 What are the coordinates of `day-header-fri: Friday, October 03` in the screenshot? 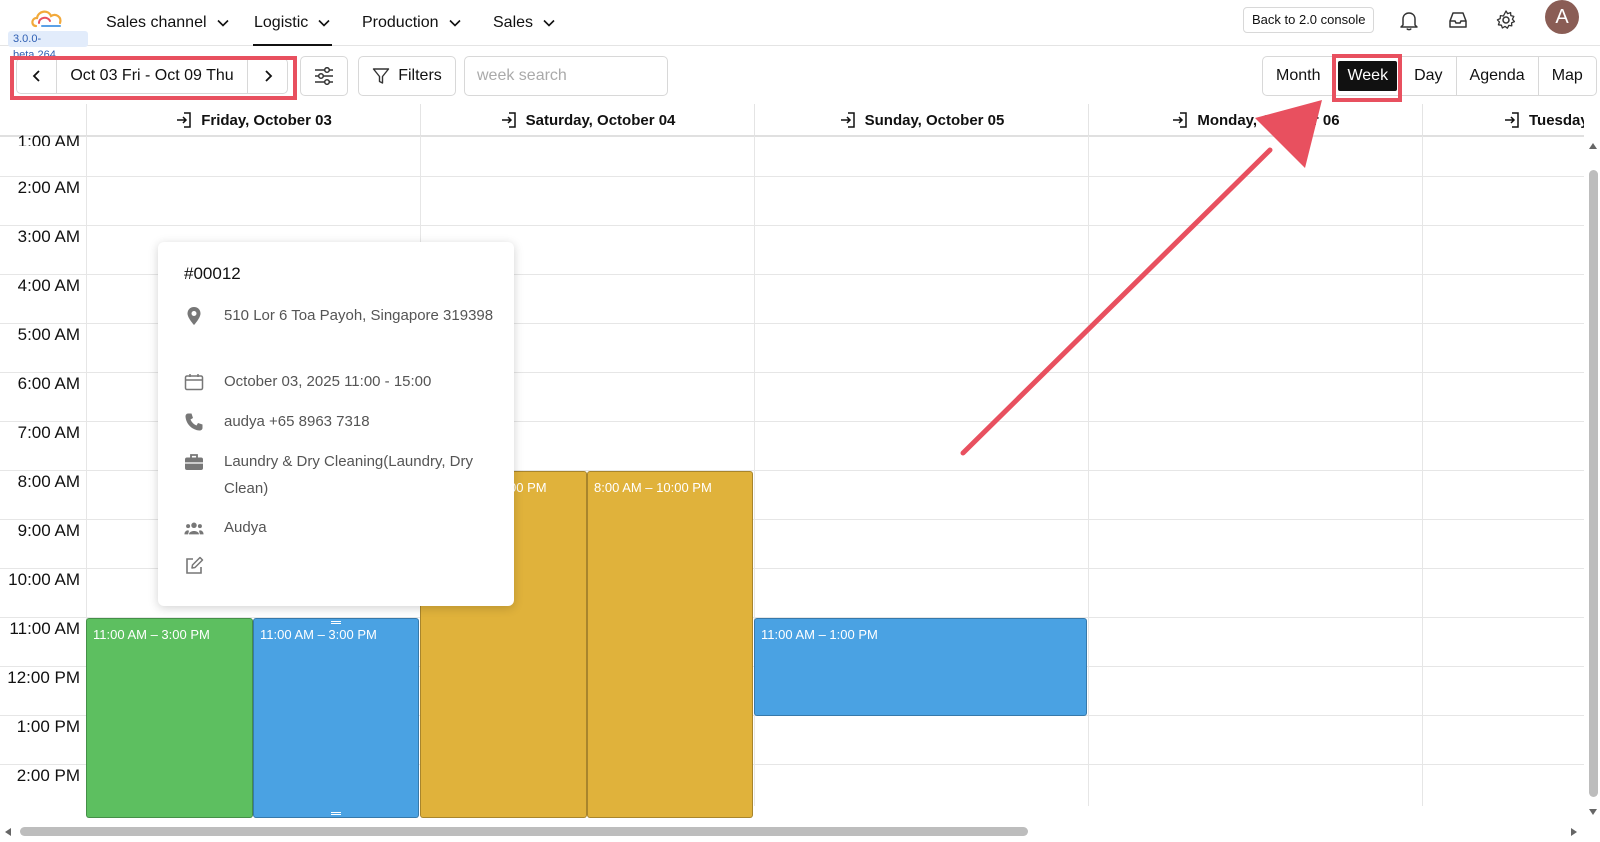 It's located at (253, 120).